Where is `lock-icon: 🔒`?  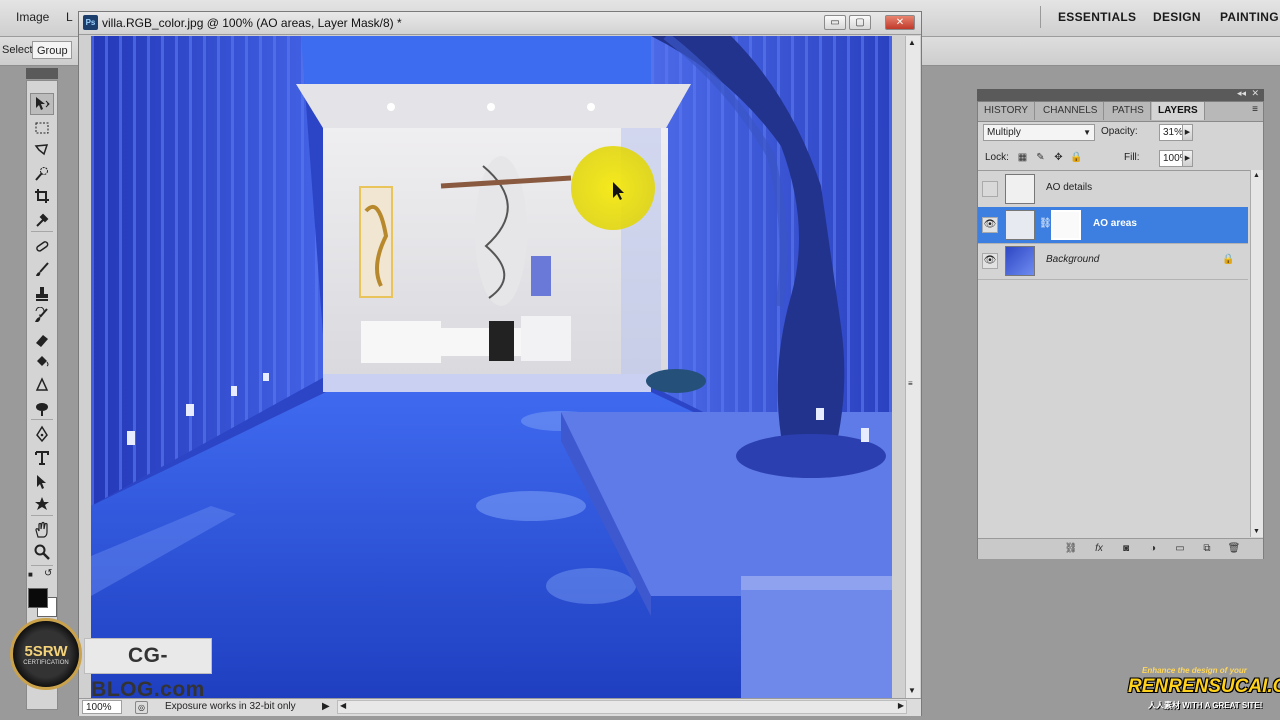 lock-icon: 🔒 is located at coordinates (1228, 259).